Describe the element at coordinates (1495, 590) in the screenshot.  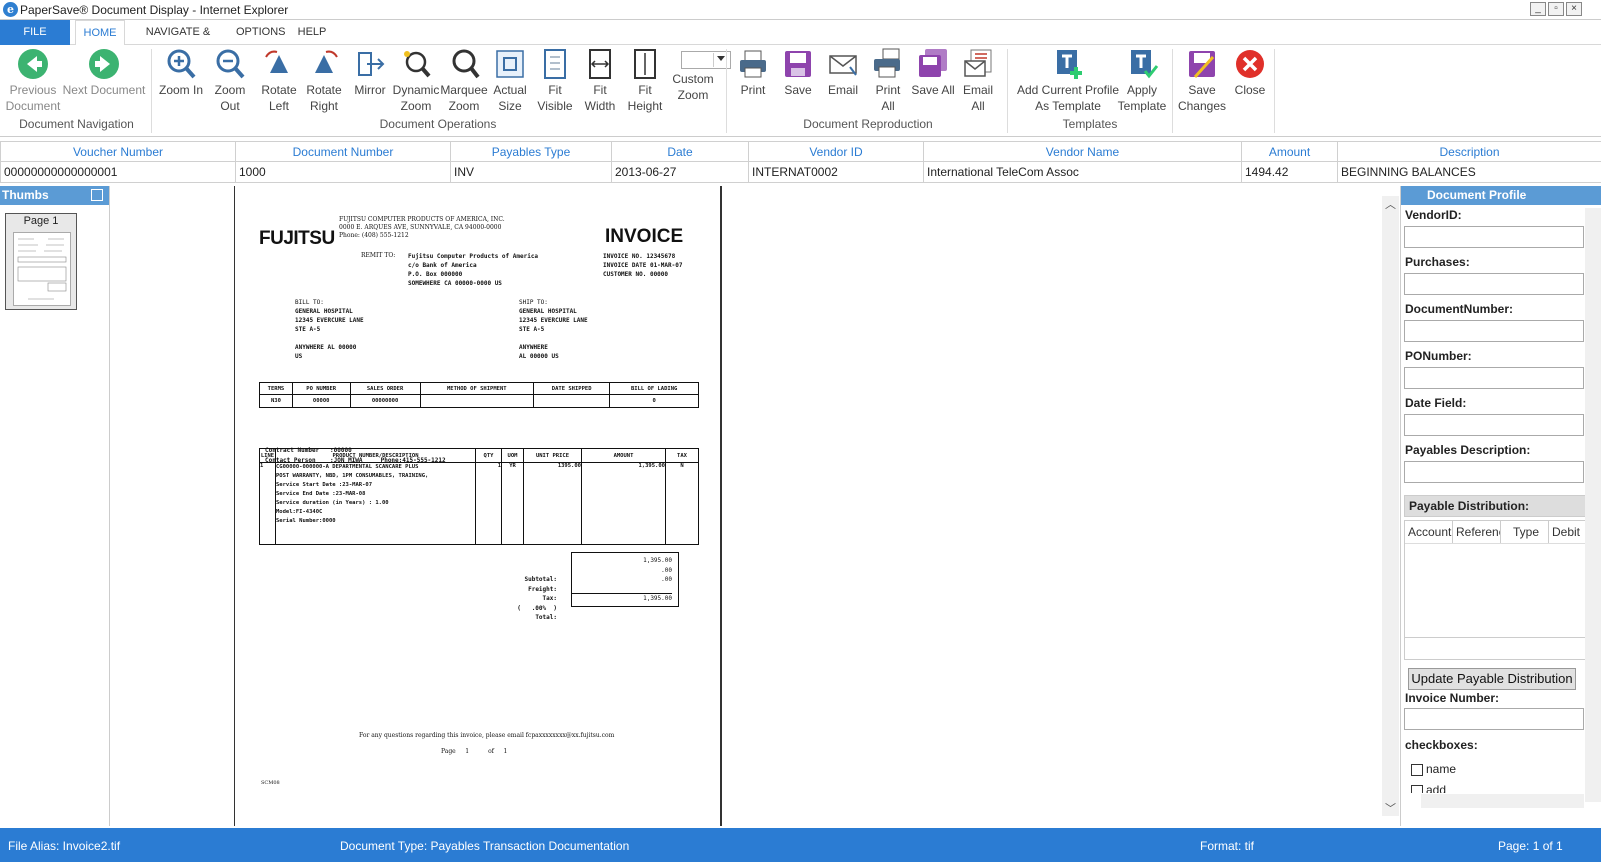
I see `payable-distribution-table: Account Referenc Type Debit` at that location.